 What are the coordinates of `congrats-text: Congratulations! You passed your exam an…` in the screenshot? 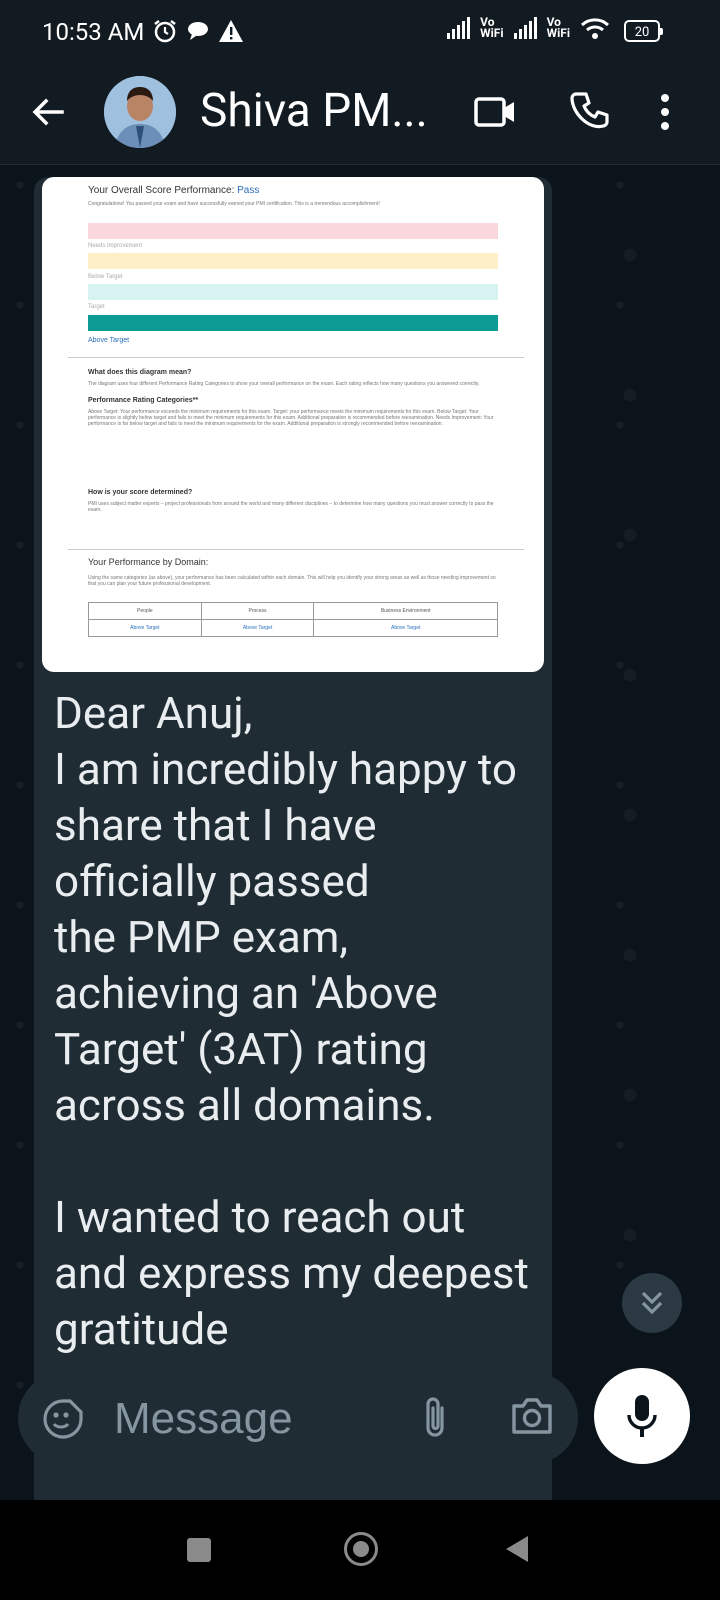 It's located at (234, 204).